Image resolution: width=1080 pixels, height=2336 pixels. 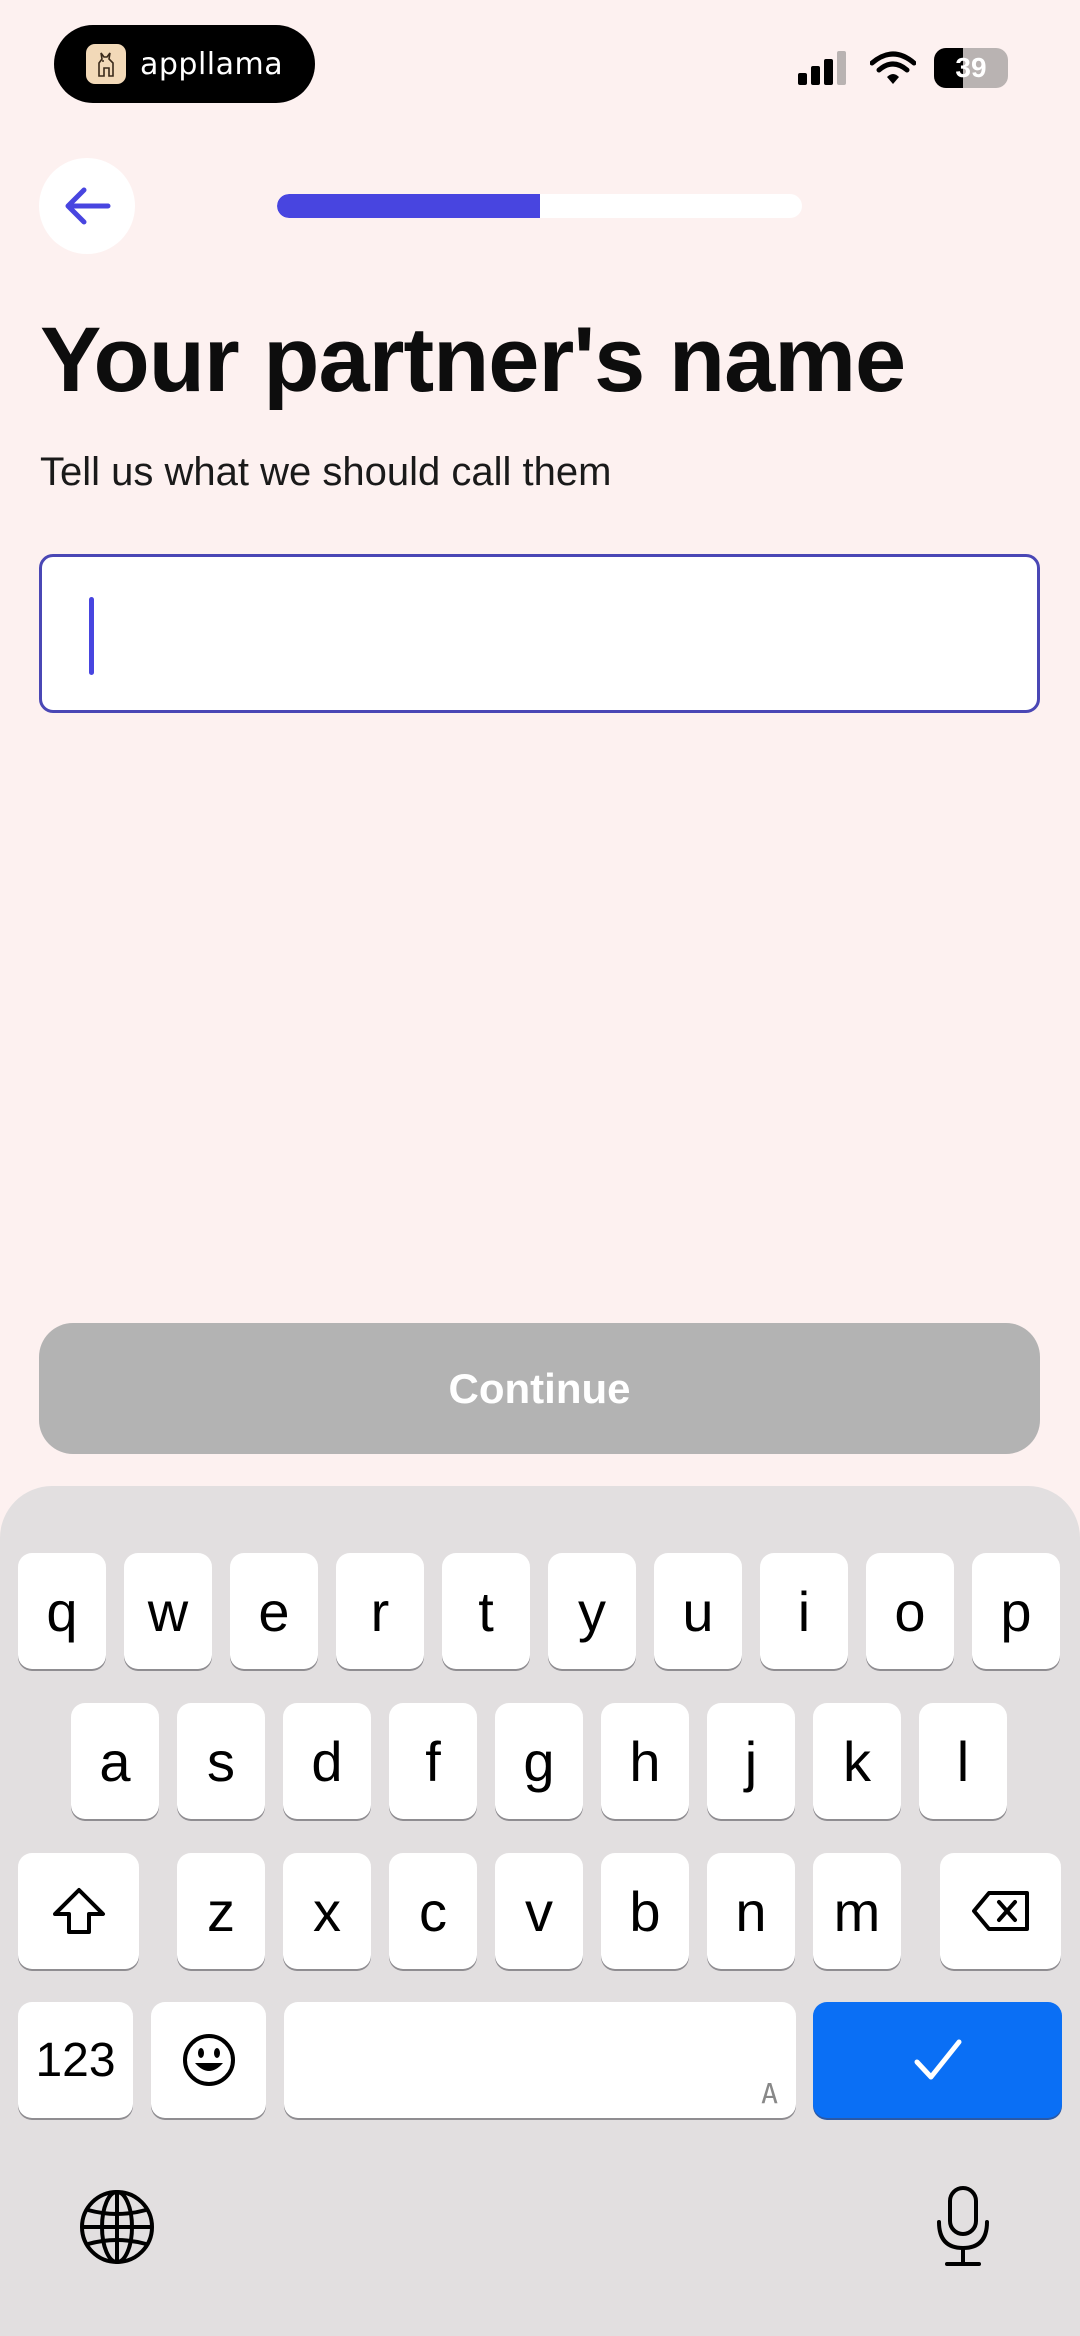 What do you see at coordinates (221, 1761) in the screenshot?
I see `key-s: s` at bounding box center [221, 1761].